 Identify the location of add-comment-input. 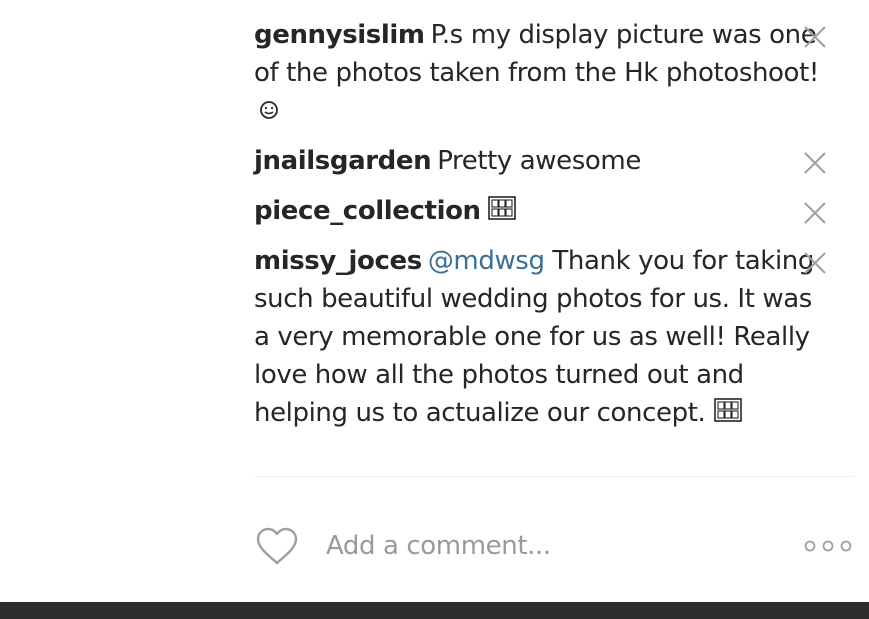
(546, 546).